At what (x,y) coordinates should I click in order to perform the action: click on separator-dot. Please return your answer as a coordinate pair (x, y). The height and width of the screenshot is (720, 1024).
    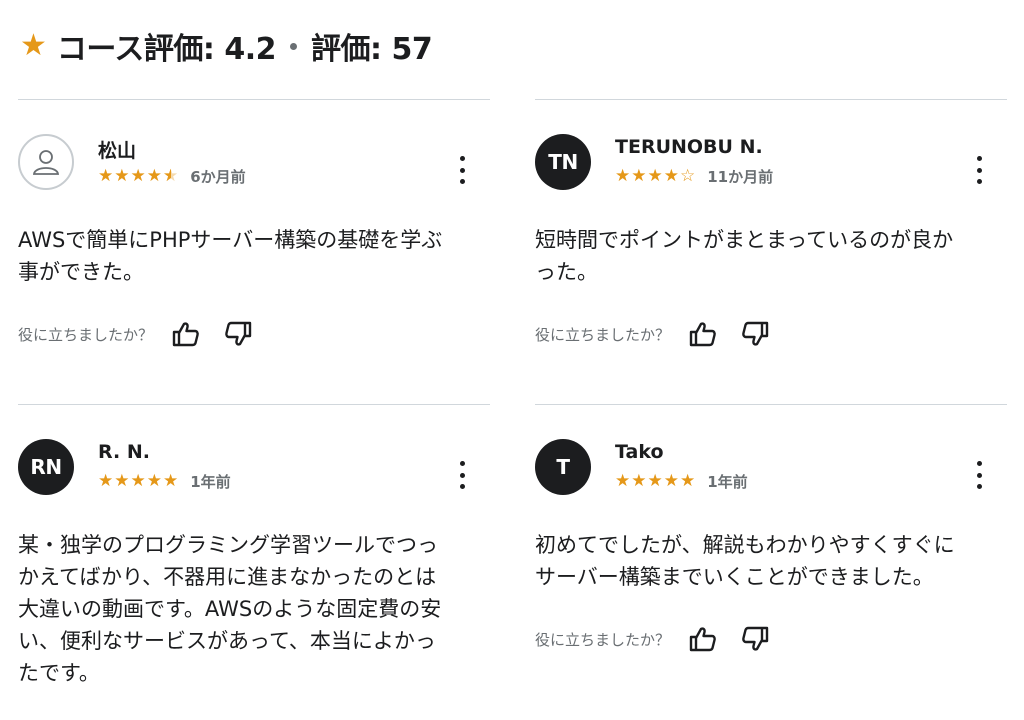
    Looking at the image, I should click on (293, 46).